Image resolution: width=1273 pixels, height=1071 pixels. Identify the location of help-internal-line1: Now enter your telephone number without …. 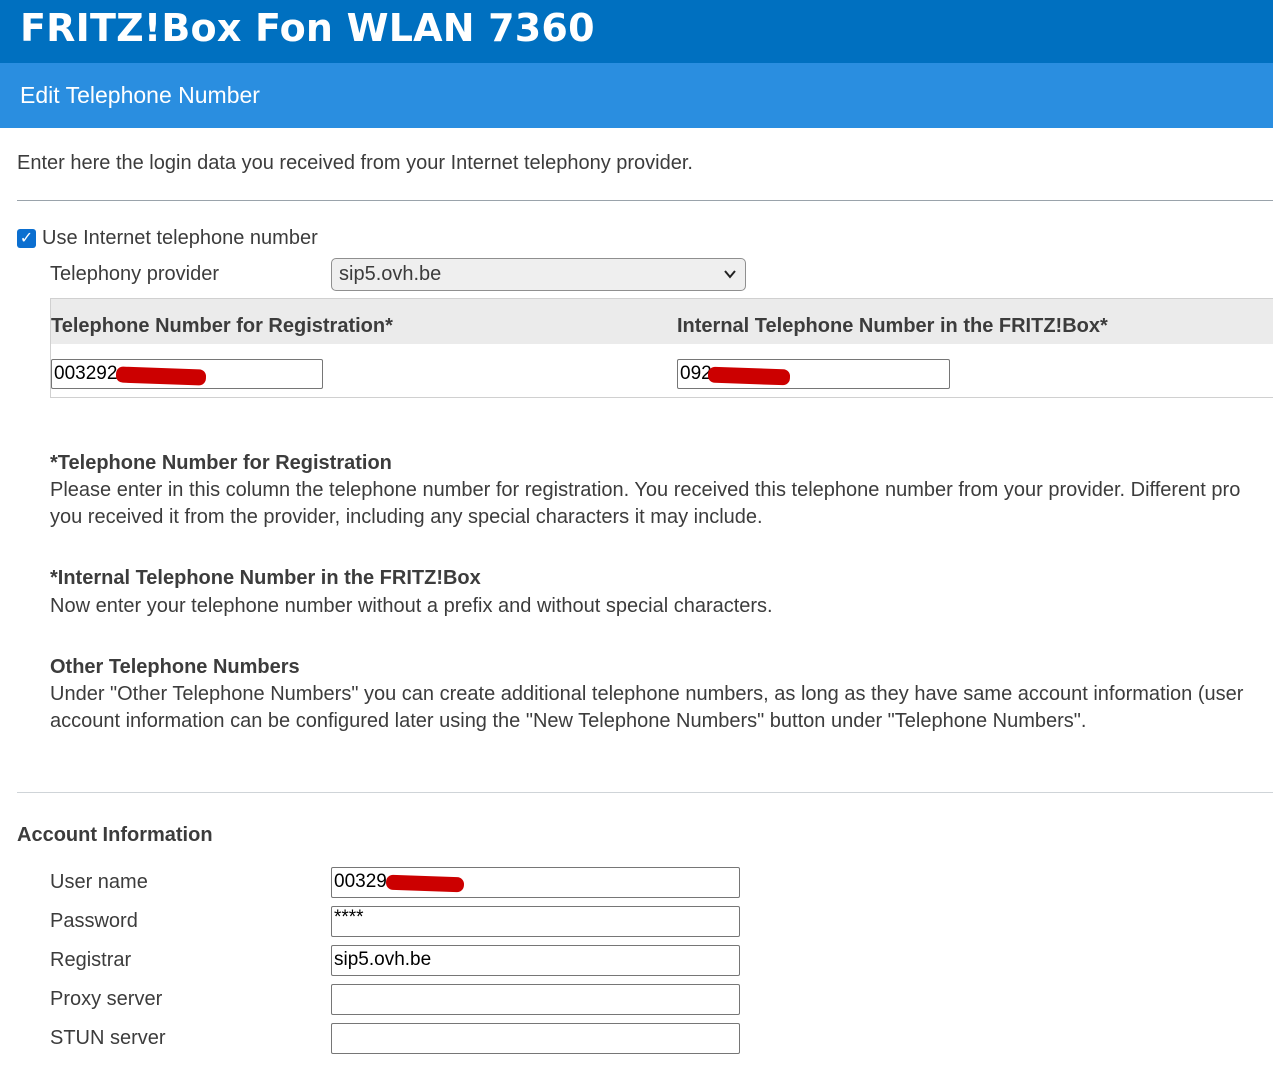
(411, 606).